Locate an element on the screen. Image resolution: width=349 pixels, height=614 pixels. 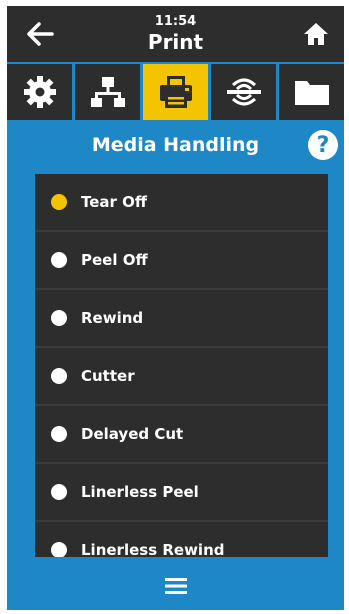
clock-time: 11:54 is located at coordinates (175, 21).